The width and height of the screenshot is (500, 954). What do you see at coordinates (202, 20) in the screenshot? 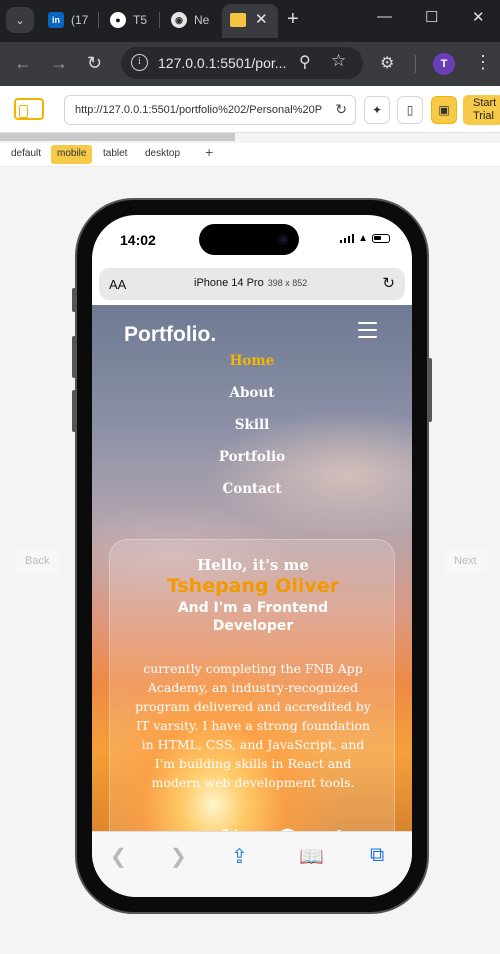
I see `tab-label: Ne` at bounding box center [202, 20].